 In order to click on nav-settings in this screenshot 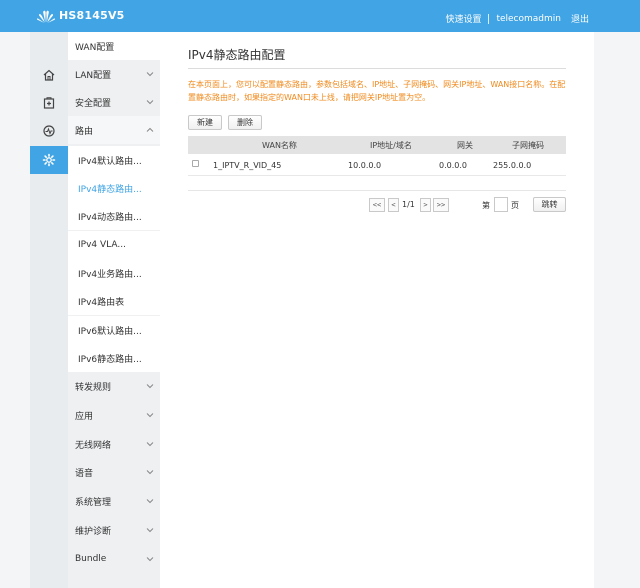, I will do `click(52, 160)`.